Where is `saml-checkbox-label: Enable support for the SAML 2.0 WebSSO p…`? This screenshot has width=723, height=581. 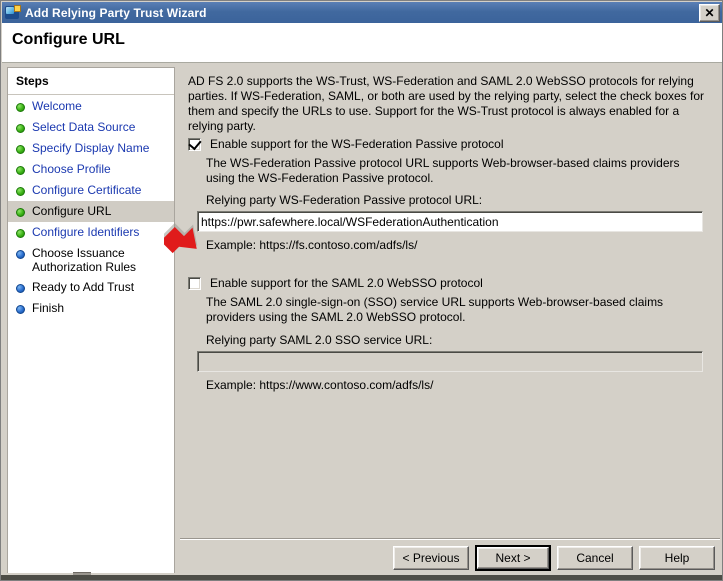 saml-checkbox-label: Enable support for the SAML 2.0 WebSSO p… is located at coordinates (346, 283).